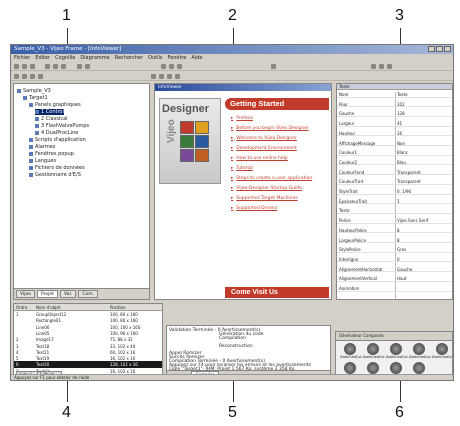 The width and height of the screenshot is (460, 426). Describe the element at coordinates (47, 66) in the screenshot. I see `cut-icon` at that location.